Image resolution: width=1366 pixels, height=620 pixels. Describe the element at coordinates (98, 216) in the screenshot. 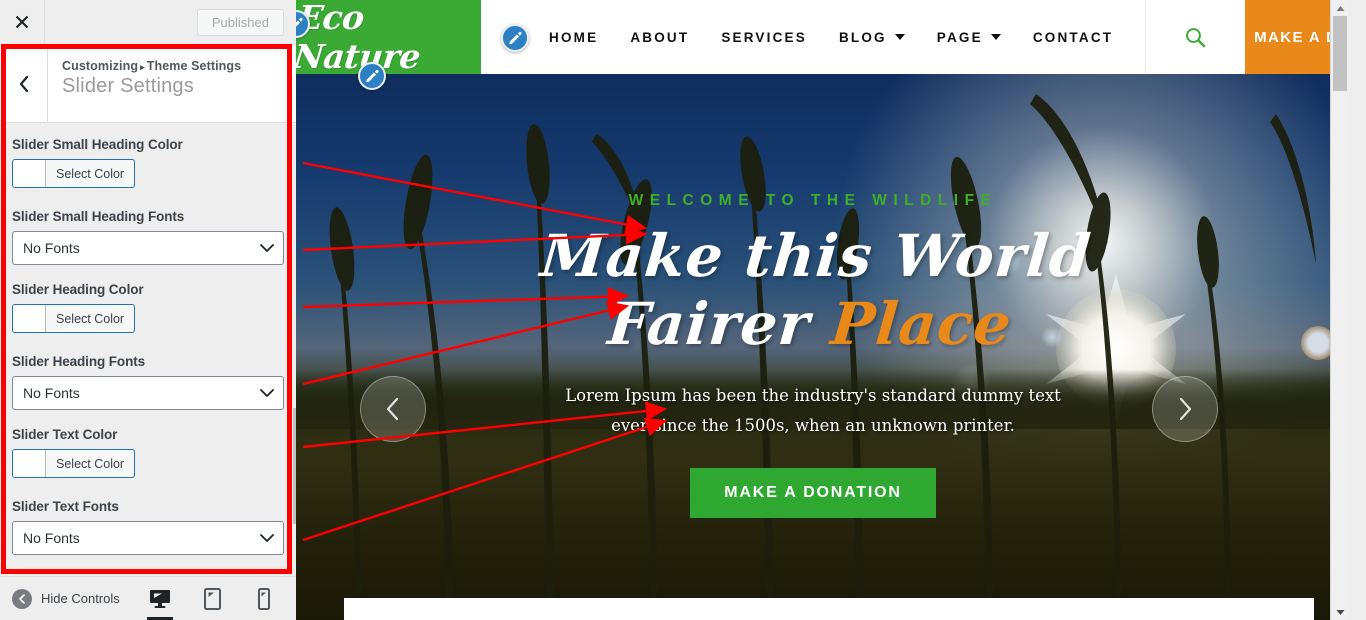

I see `control-label: Slider Small Heading Fonts` at that location.